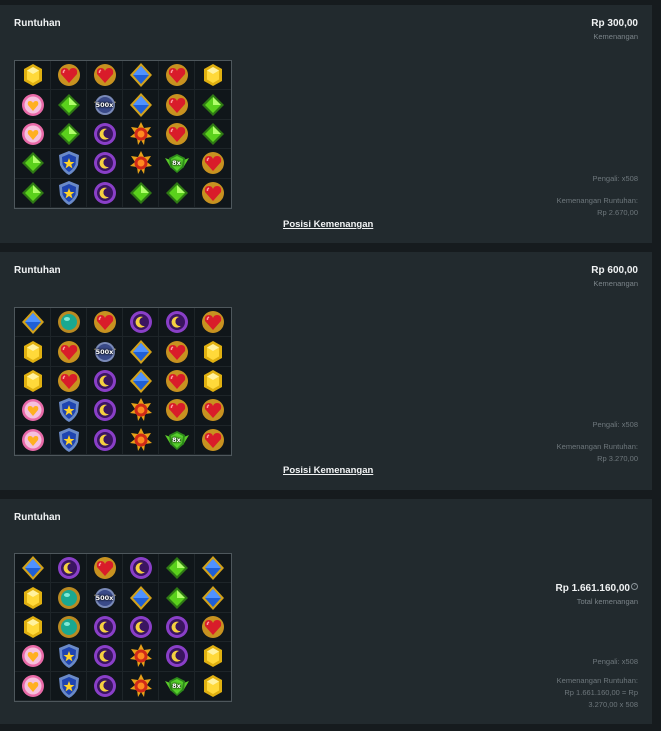  I want to click on symbol-grid: 500x 8x, so click(123, 627).